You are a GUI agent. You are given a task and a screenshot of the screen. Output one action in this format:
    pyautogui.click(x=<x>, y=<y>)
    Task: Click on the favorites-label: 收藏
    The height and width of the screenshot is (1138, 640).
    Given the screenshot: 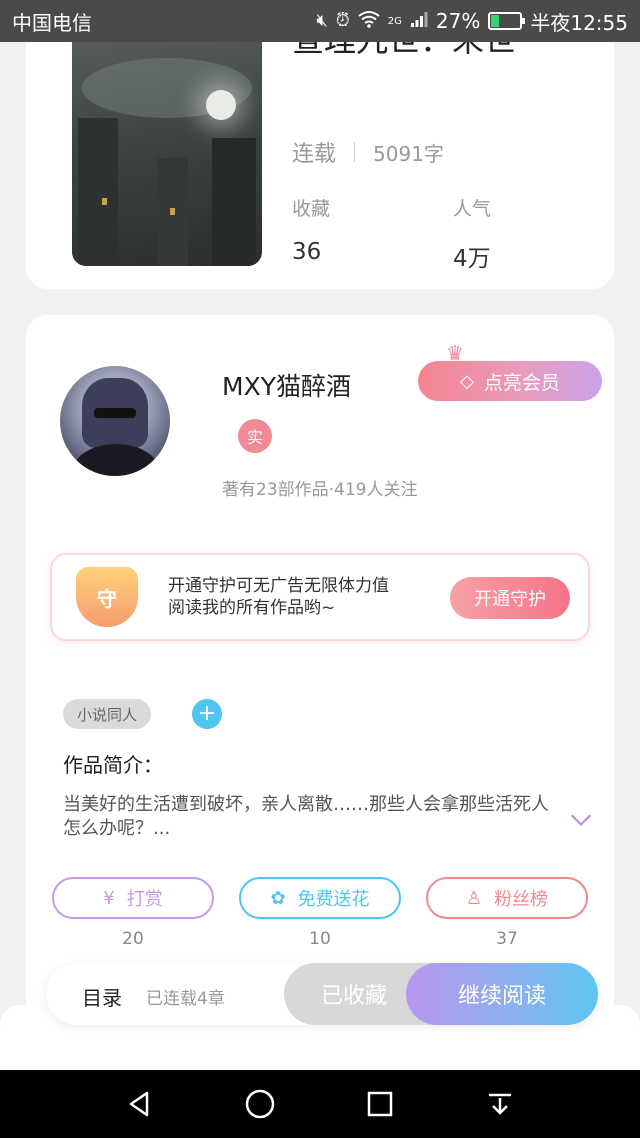 What is the action you would take?
    pyautogui.click(x=311, y=209)
    